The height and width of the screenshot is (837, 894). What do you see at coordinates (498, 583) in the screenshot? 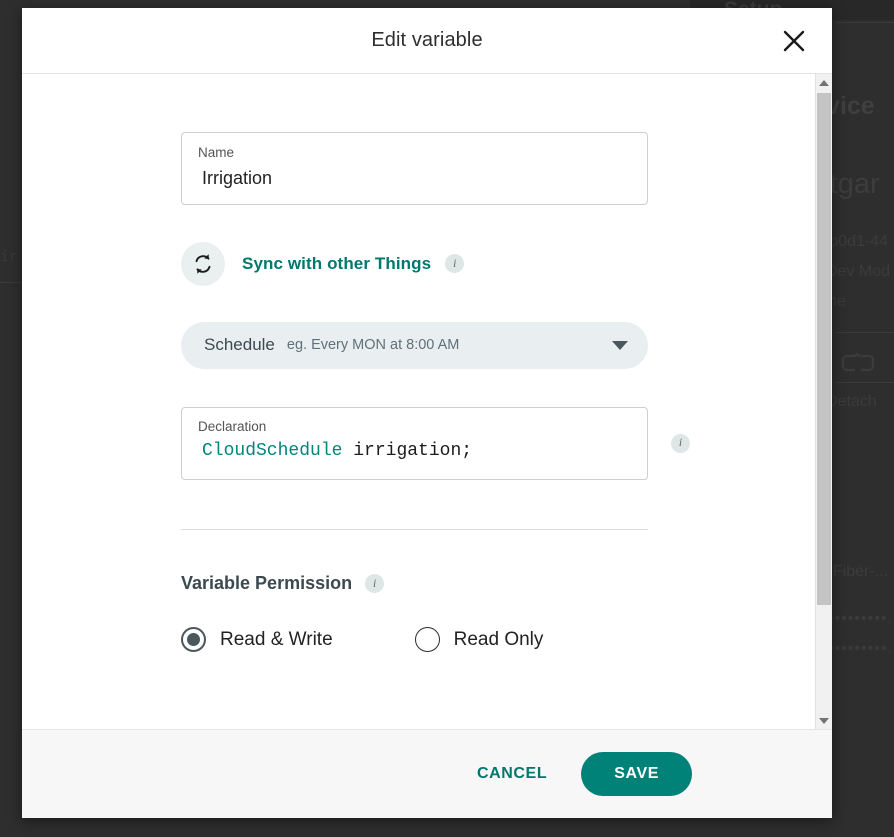
I see `variable-permission-header: Variable Permission i` at bounding box center [498, 583].